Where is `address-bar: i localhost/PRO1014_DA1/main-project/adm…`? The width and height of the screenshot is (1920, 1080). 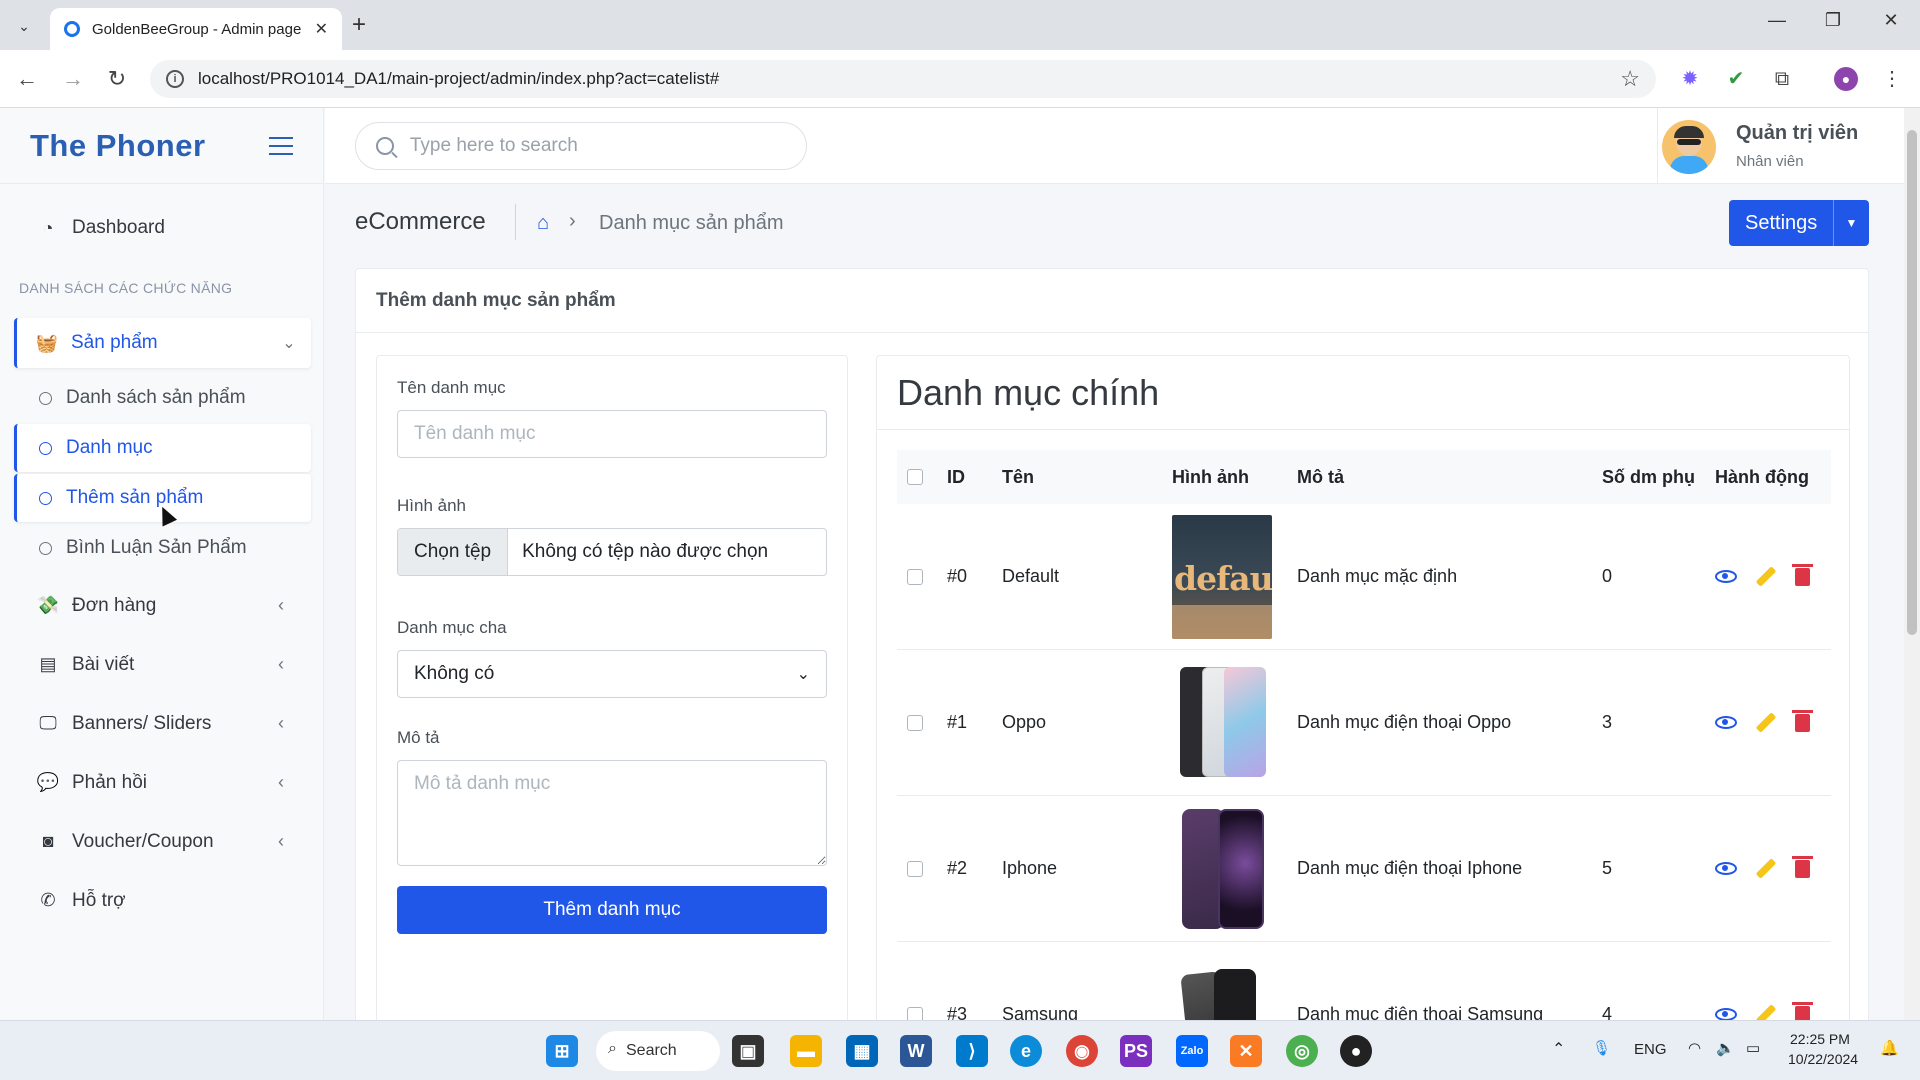
address-bar: i localhost/PRO1014_DA1/main-project/adm… is located at coordinates (903, 79).